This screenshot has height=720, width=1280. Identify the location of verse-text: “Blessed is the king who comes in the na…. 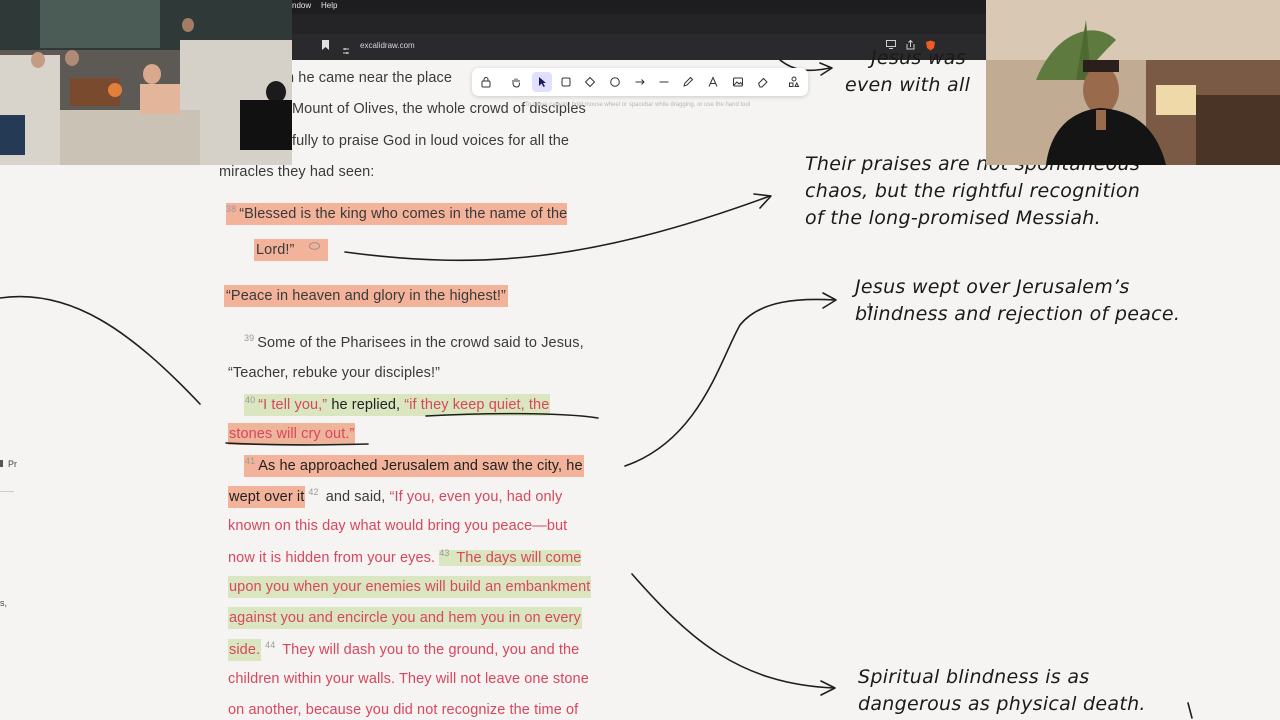
(403, 213).